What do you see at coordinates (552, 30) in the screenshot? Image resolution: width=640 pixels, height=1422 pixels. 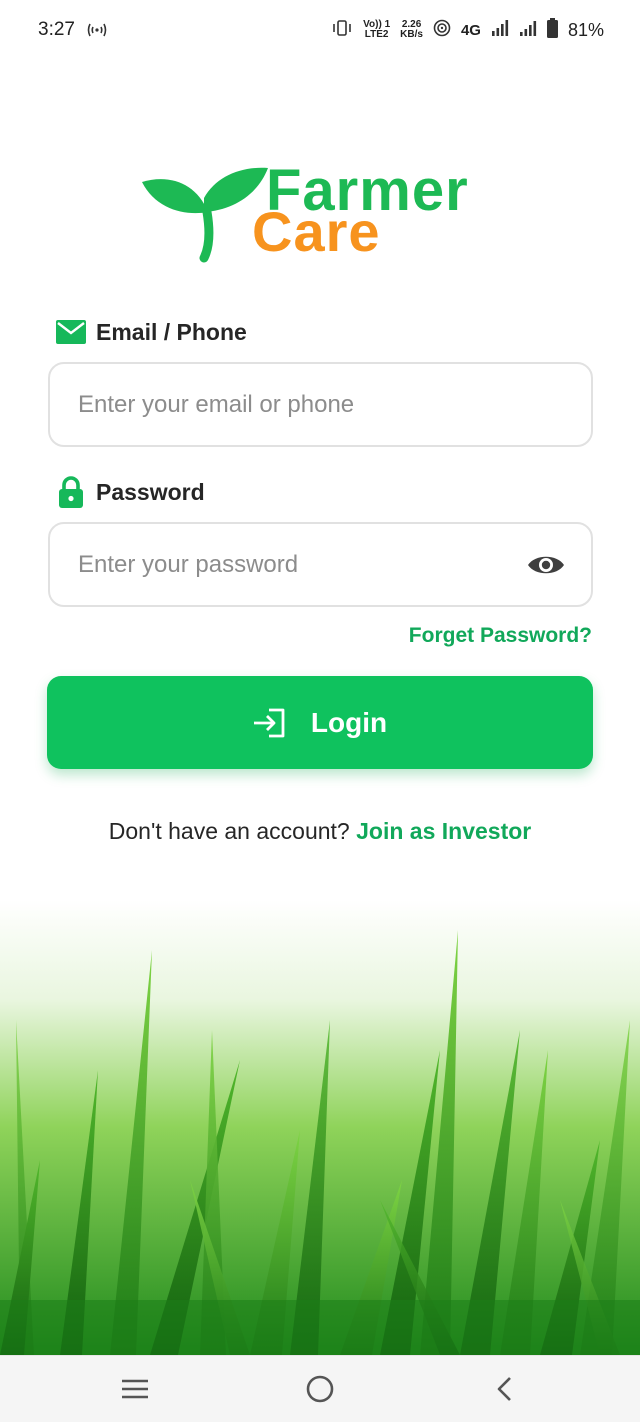 I see `battery-icon` at bounding box center [552, 30].